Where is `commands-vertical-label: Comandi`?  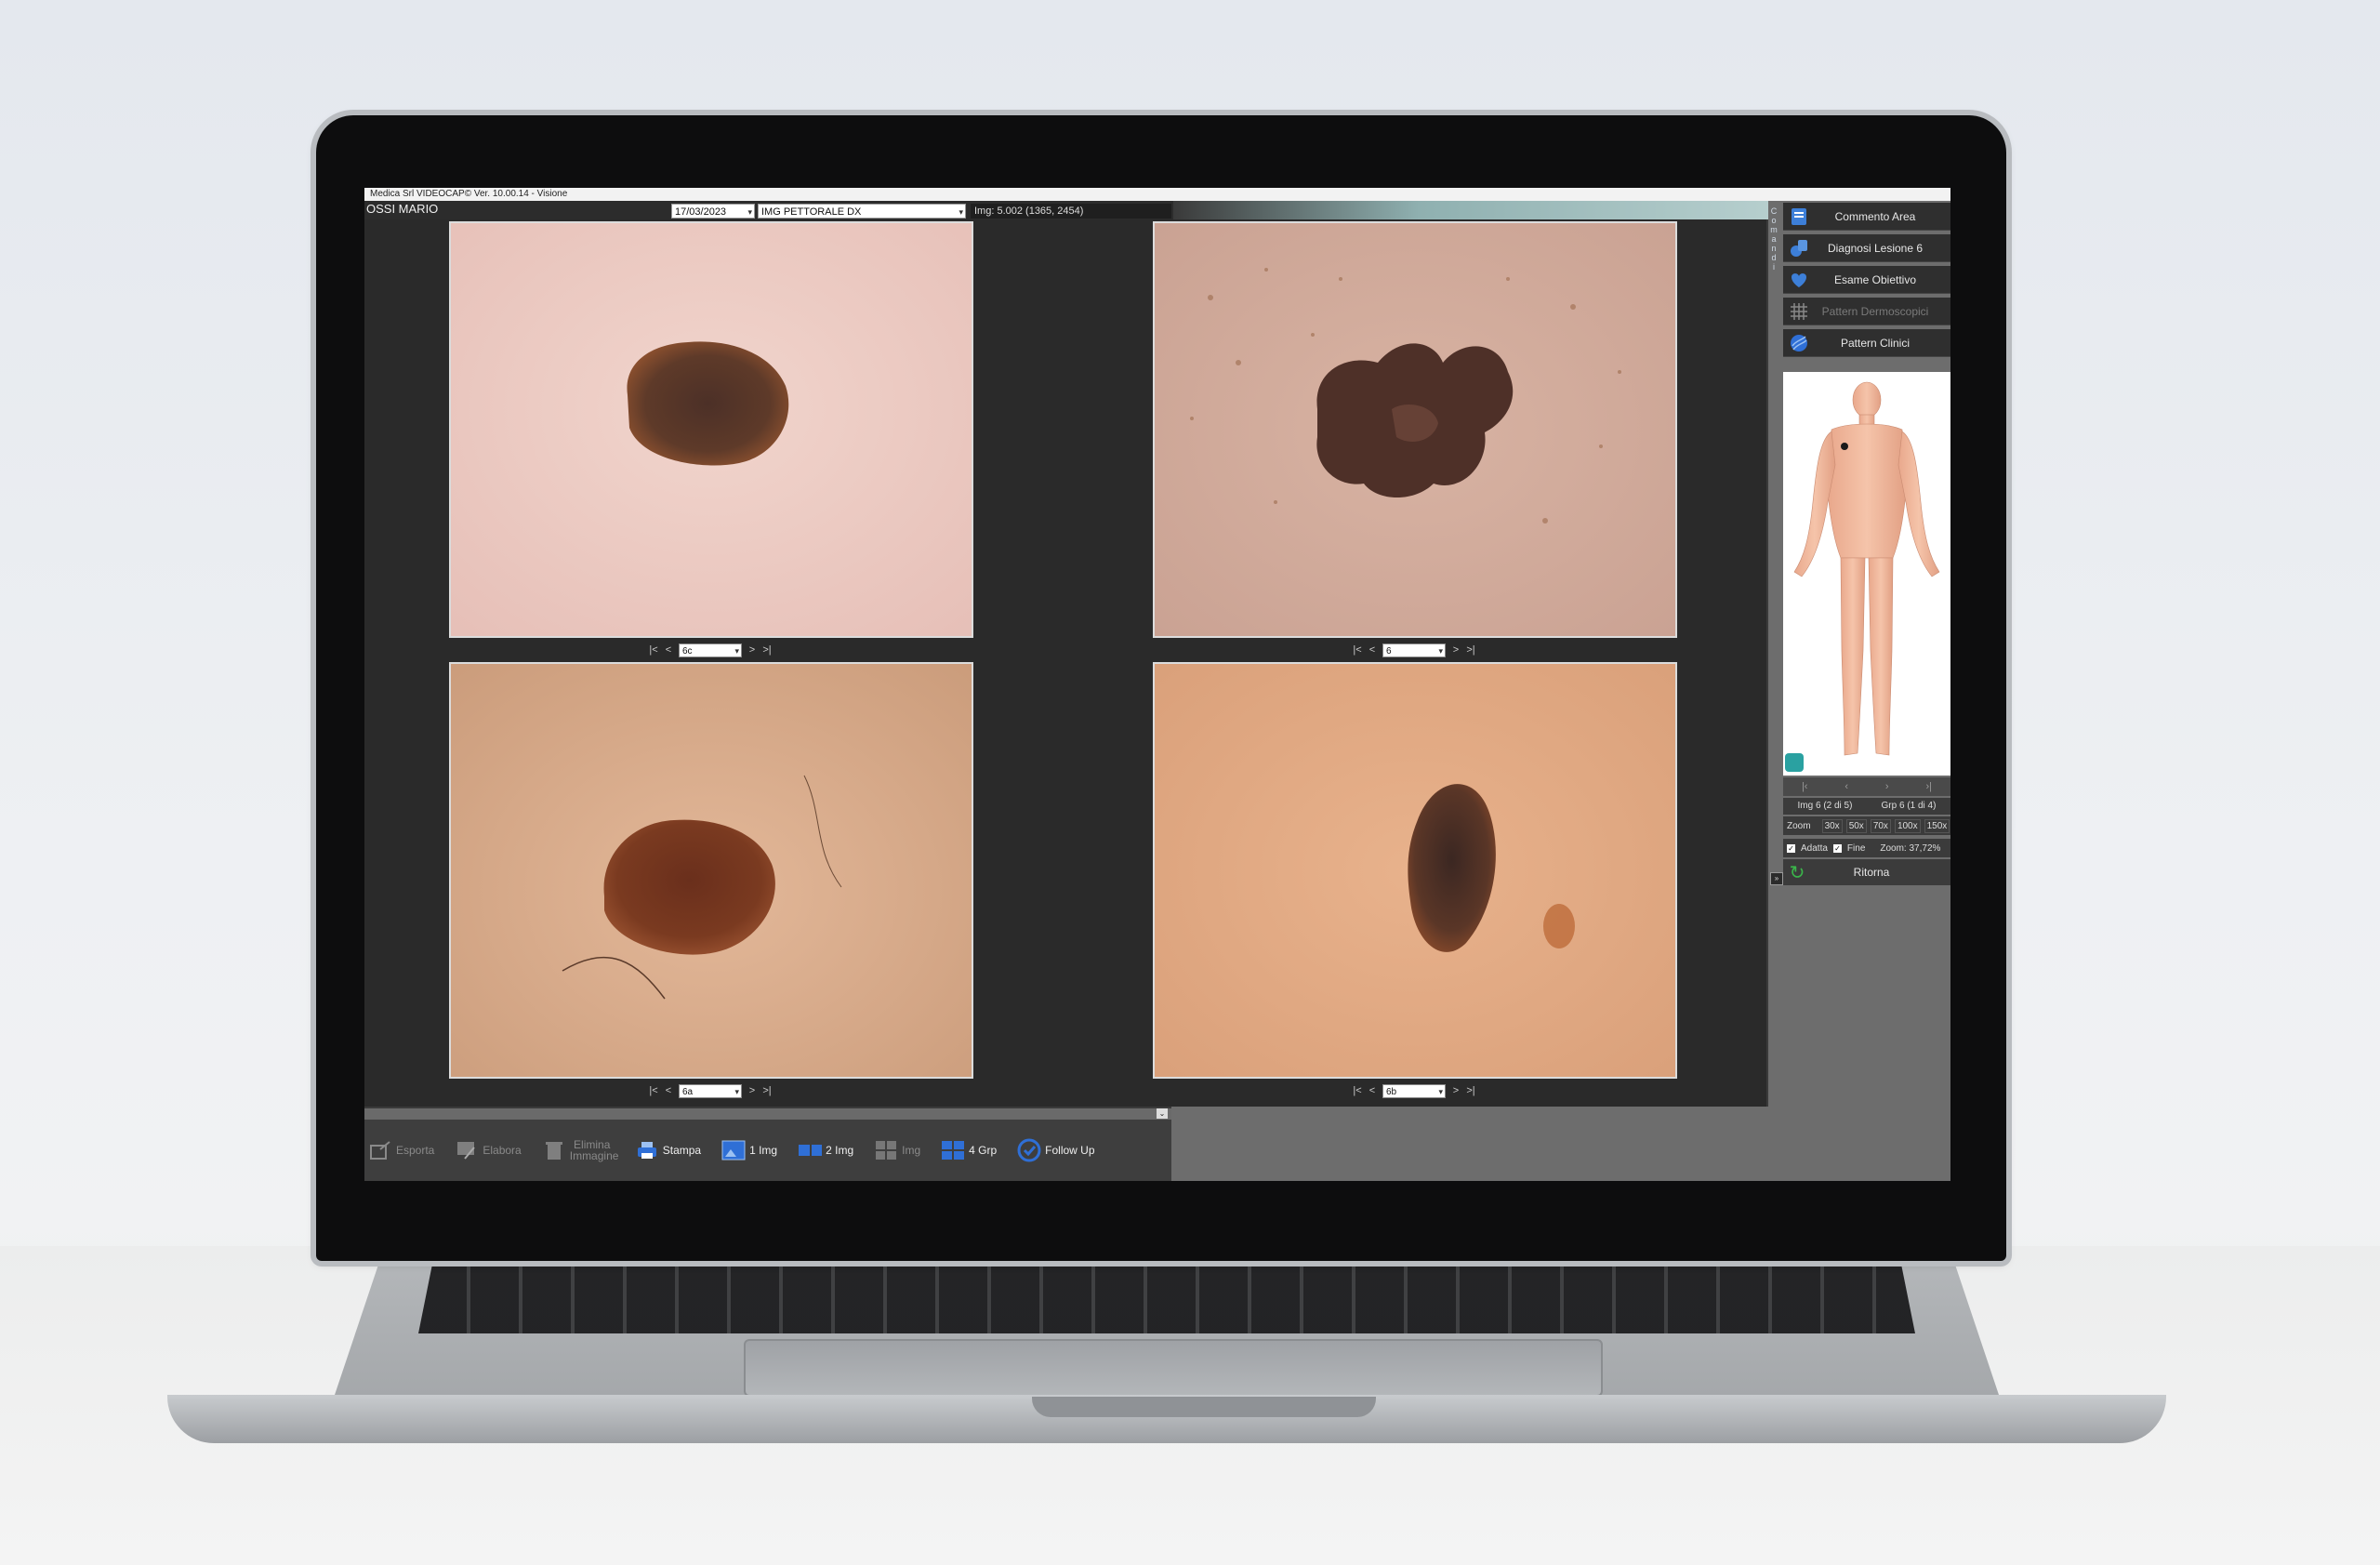
commands-vertical-label: Comandi is located at coordinates (1773, 239).